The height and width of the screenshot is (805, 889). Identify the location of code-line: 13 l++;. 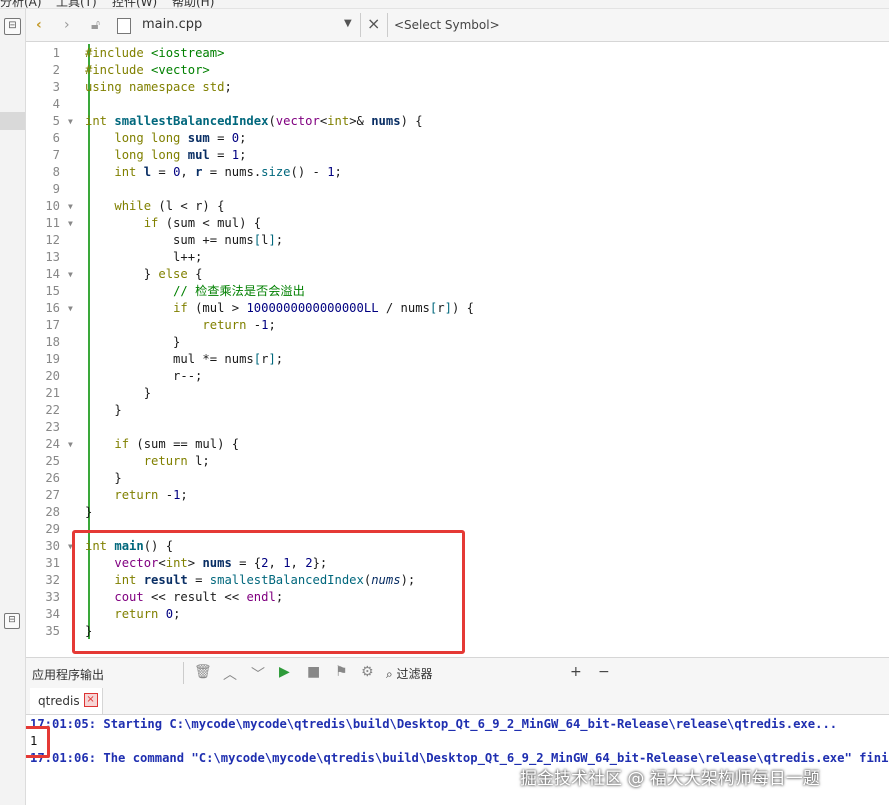
(457, 257).